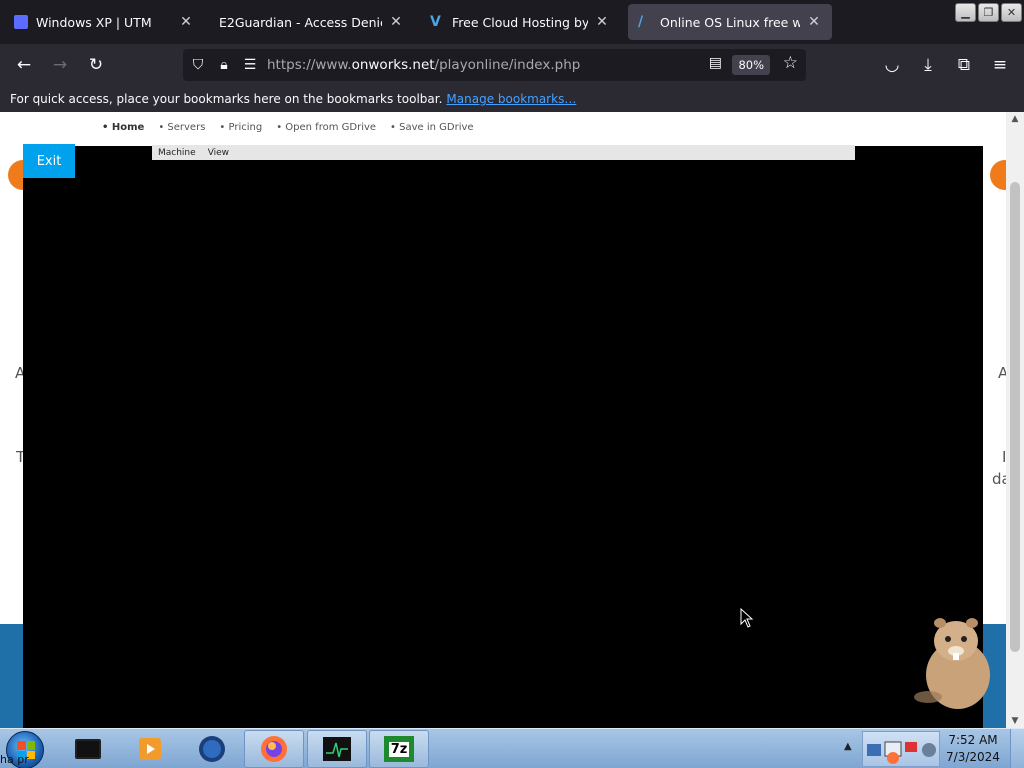 Image resolution: width=1024 pixels, height=768 pixels. What do you see at coordinates (123, 127) in the screenshot?
I see `nav-home: • Home` at bounding box center [123, 127].